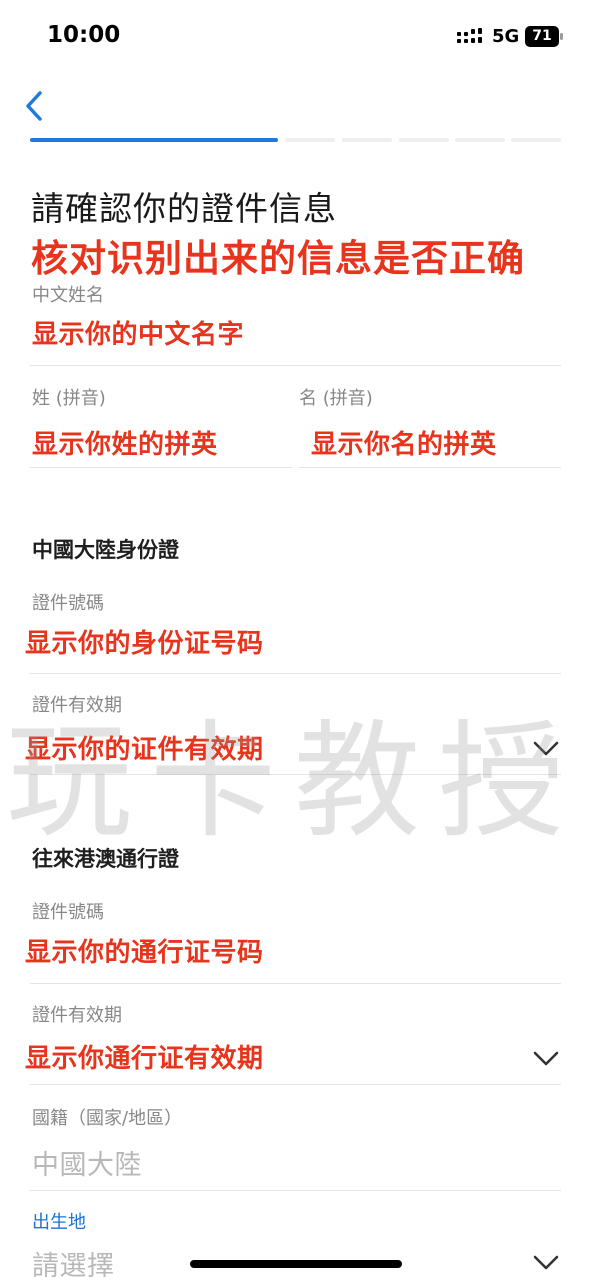 Image resolution: width=591 pixels, height=1280 pixels. I want to click on permit-section-heading: 往來港澳通行證, so click(105, 859).